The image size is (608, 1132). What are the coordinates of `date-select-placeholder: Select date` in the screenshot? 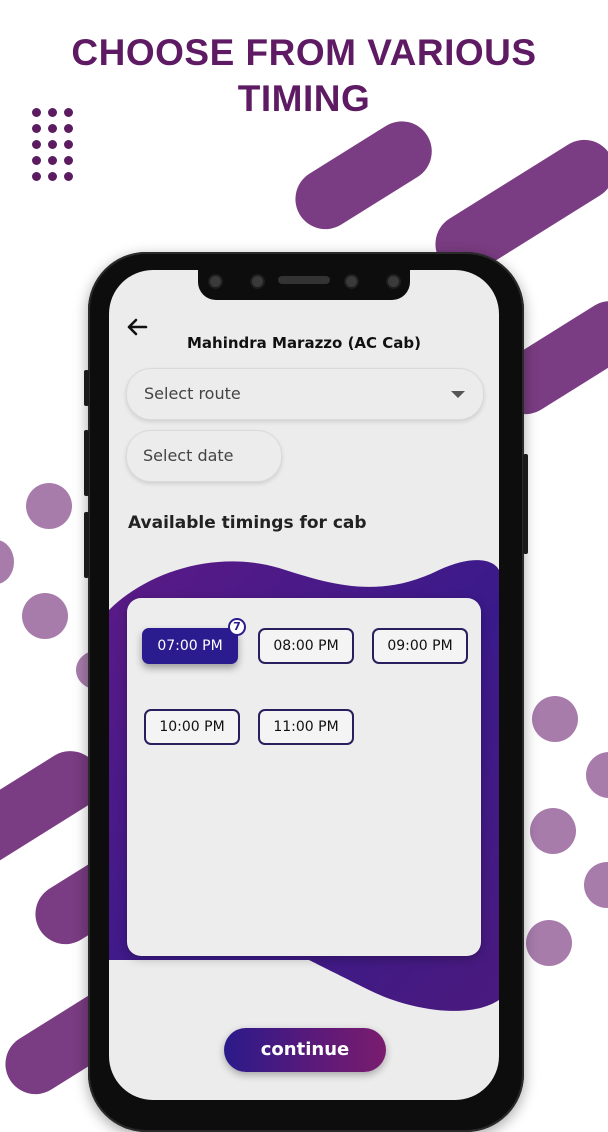 It's located at (188, 455).